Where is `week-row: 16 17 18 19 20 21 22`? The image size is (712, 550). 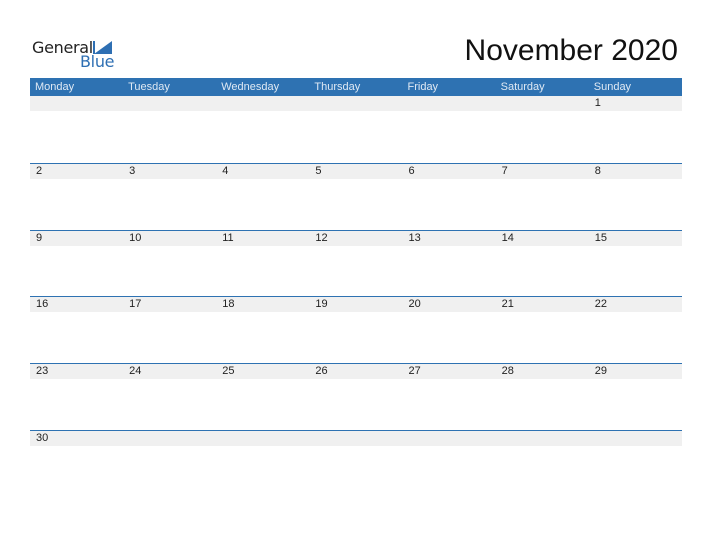 week-row: 16 17 18 19 20 21 22 is located at coordinates (356, 304).